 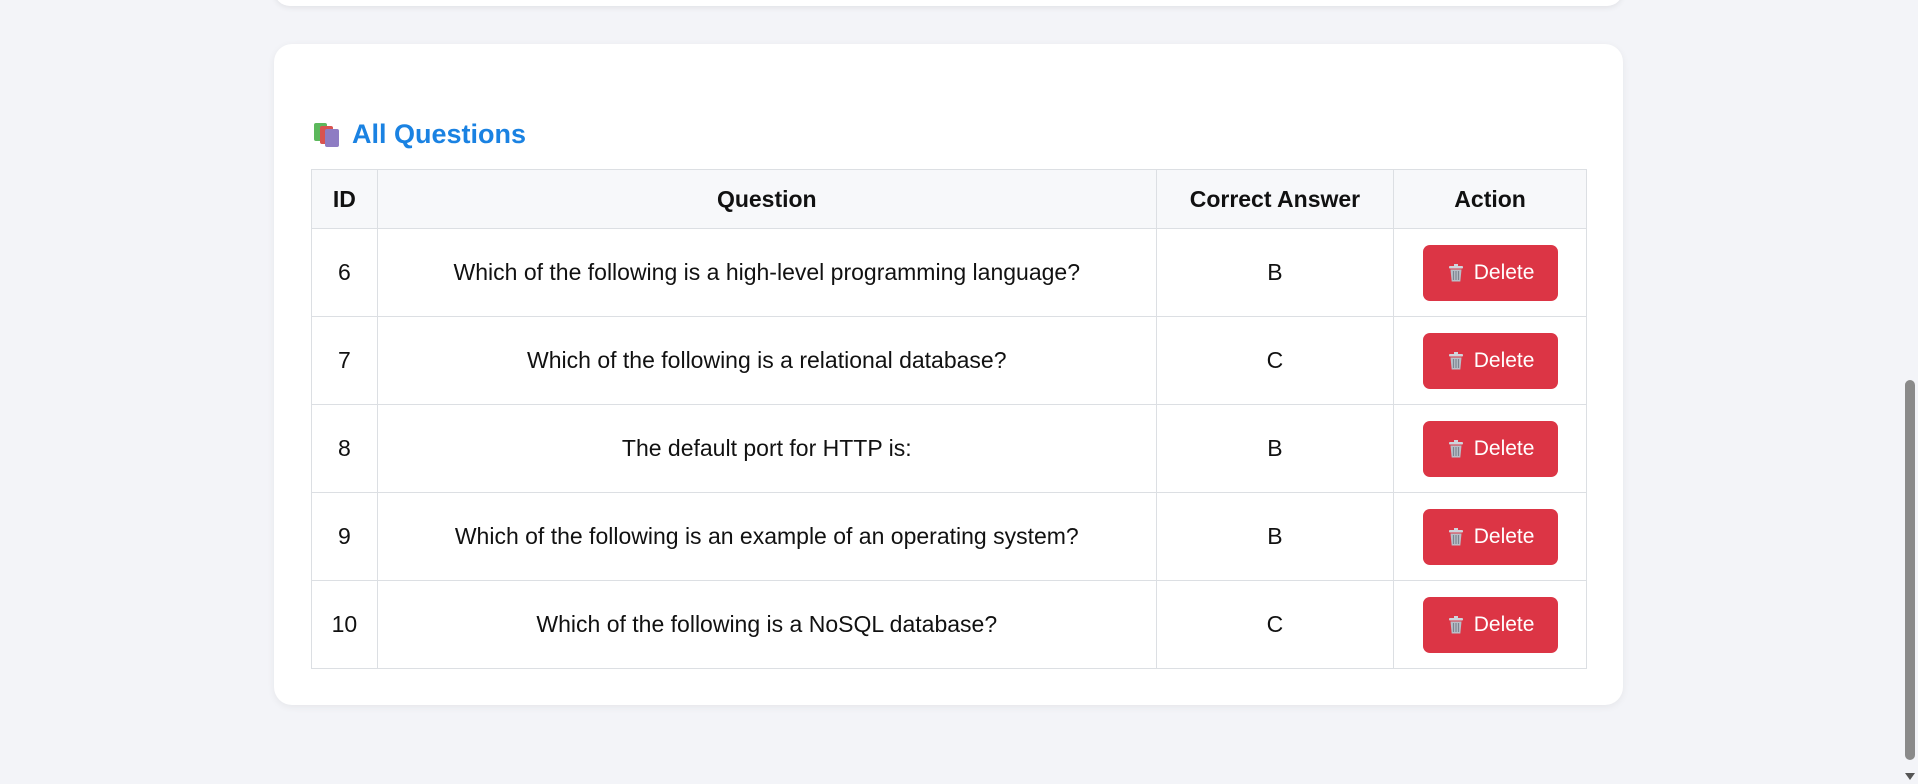 I want to click on section-title: All Questions, so click(x=439, y=133).